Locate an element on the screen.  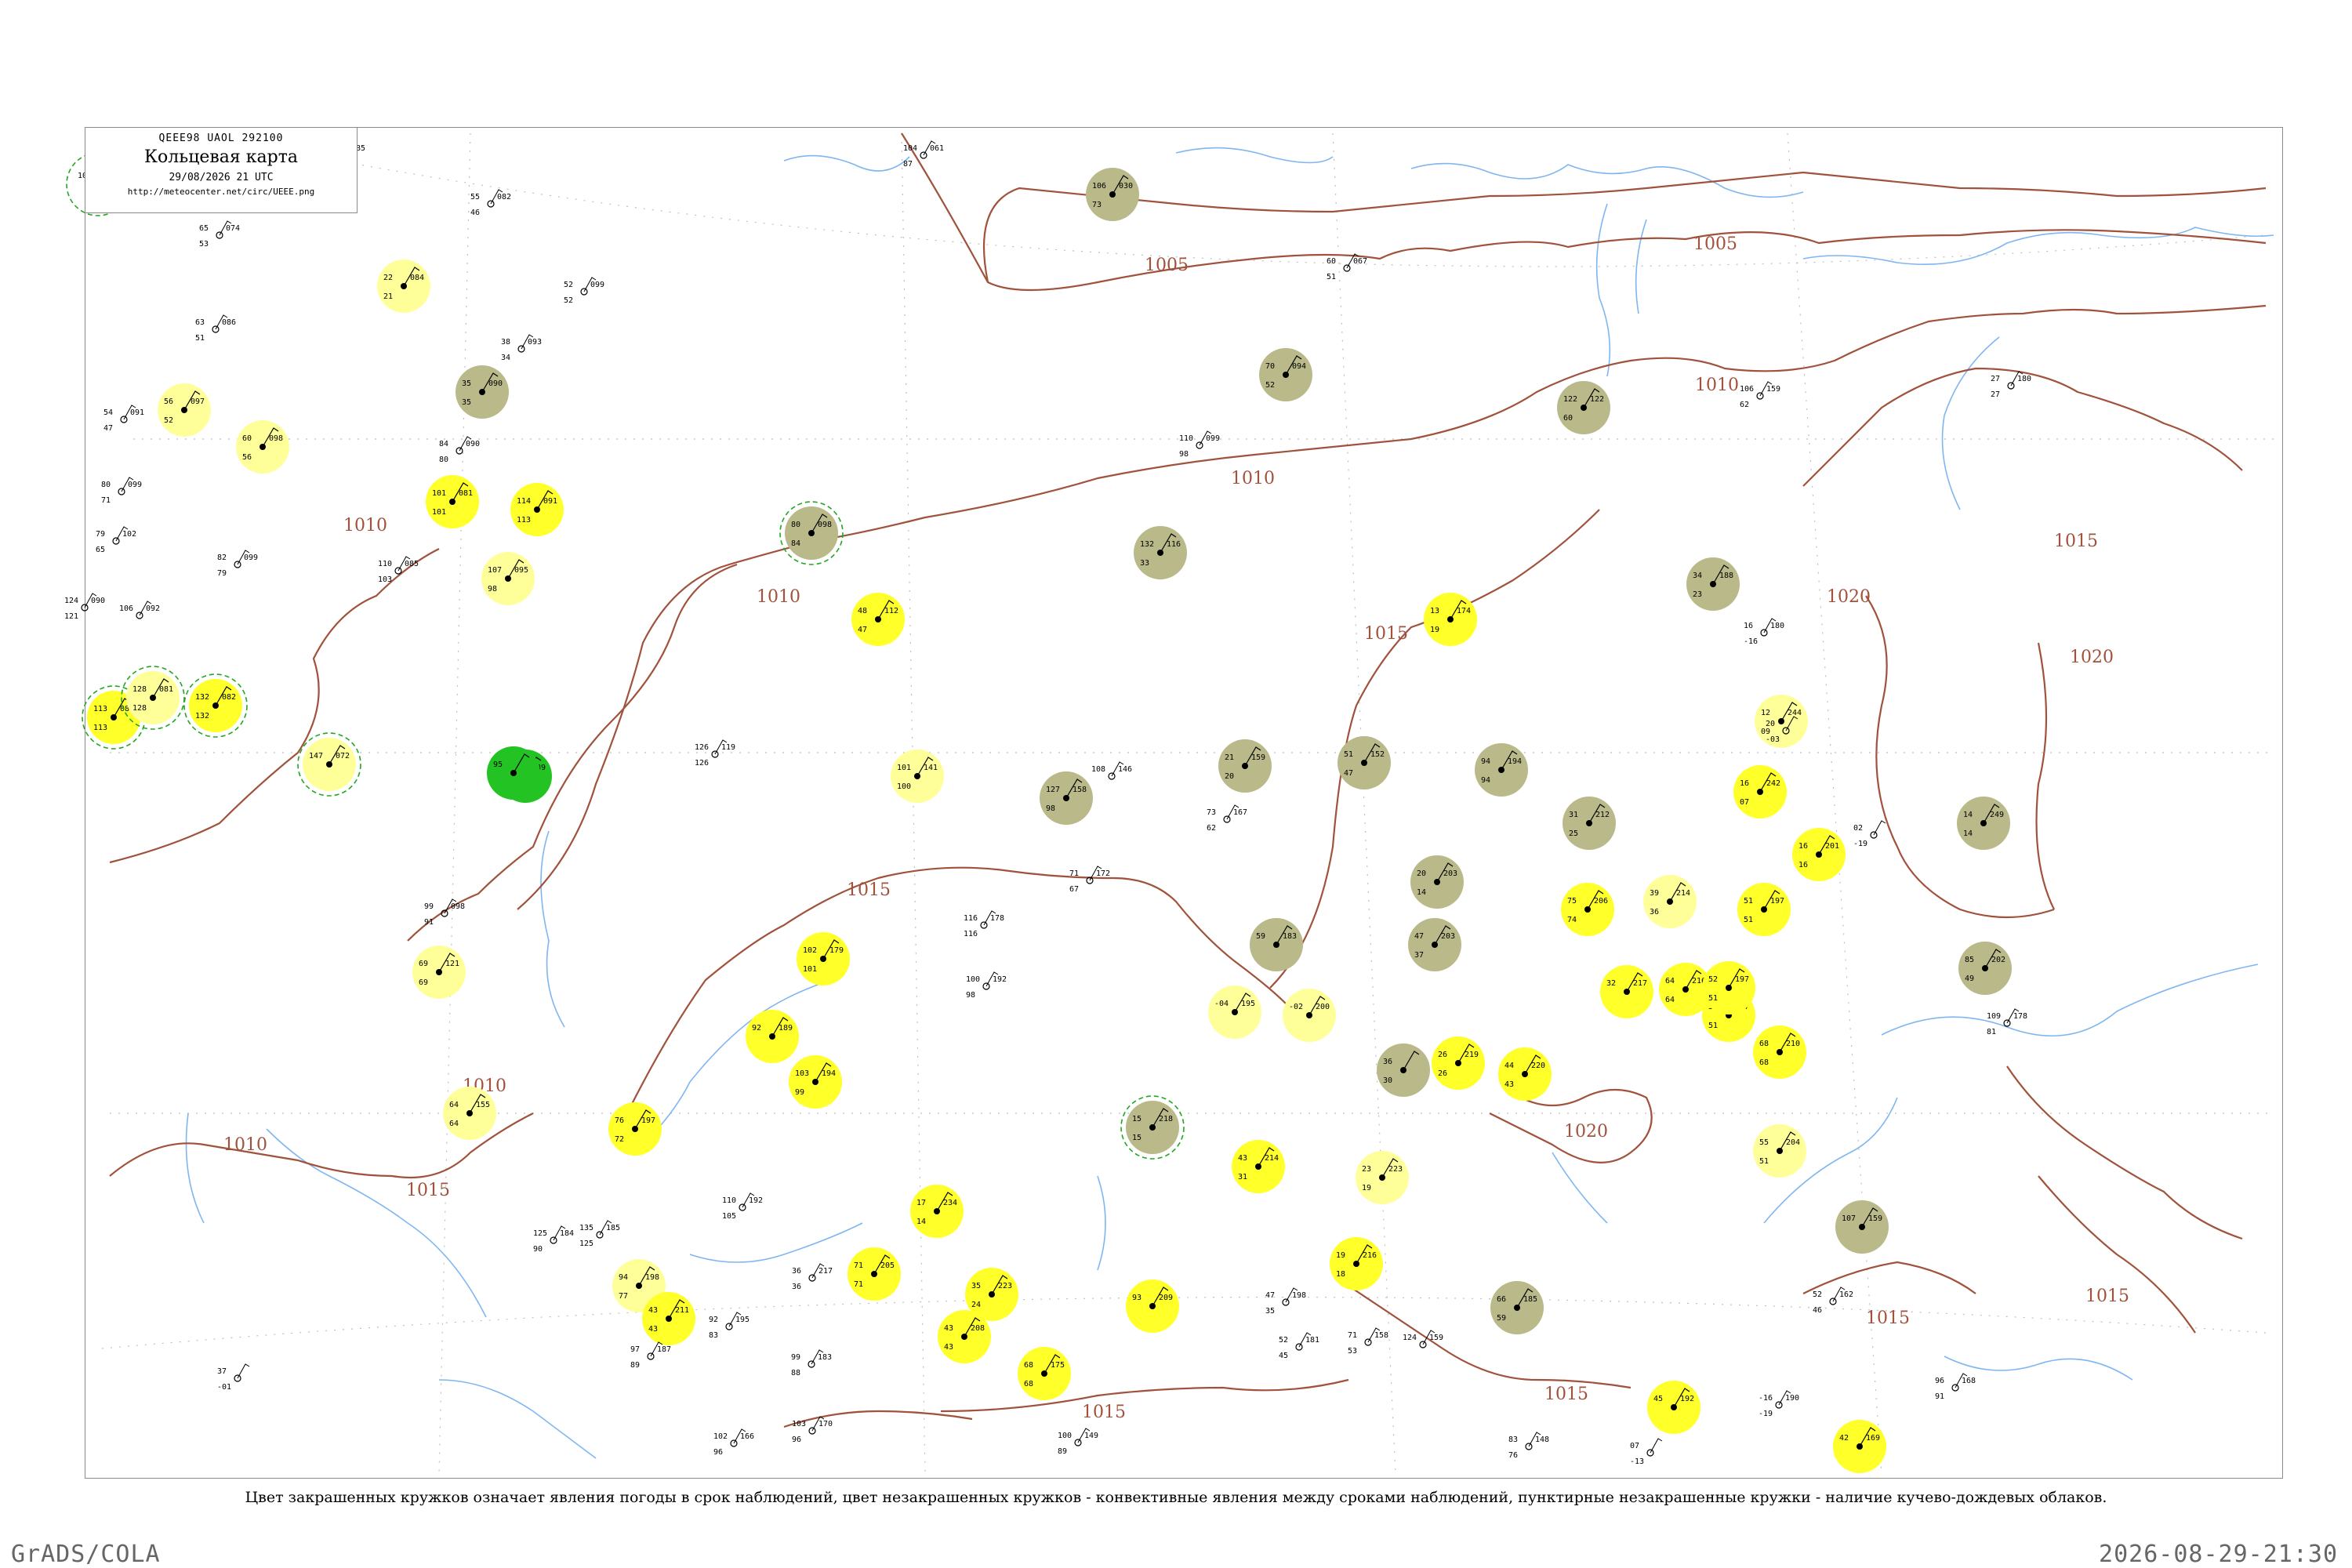
station-plot: 17 234 14 is located at coordinates (937, 1211).